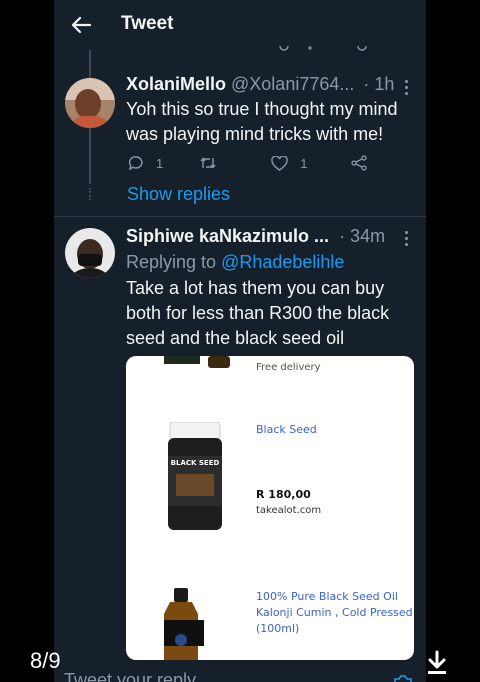 Image resolution: width=480 pixels, height=682 pixels. What do you see at coordinates (437, 663) in the screenshot?
I see `download-icon` at bounding box center [437, 663].